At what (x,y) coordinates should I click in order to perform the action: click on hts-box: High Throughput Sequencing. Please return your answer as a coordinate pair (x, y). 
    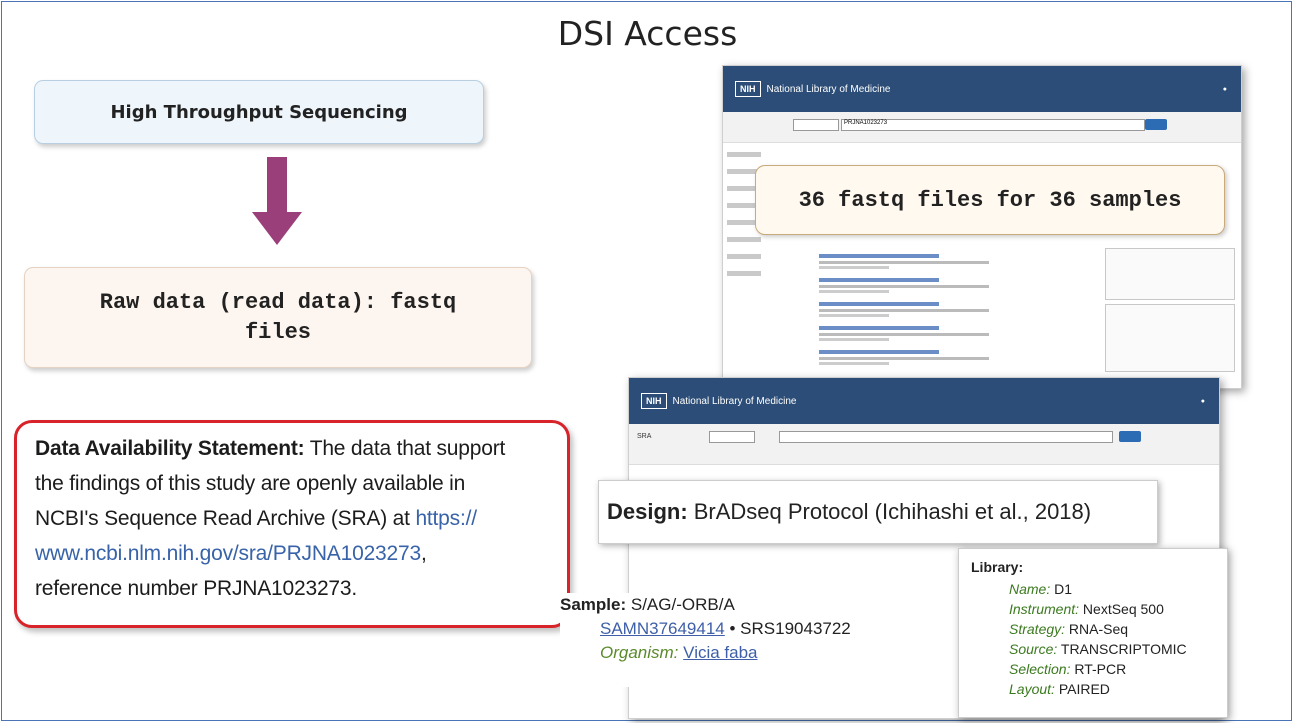
    Looking at the image, I should click on (259, 112).